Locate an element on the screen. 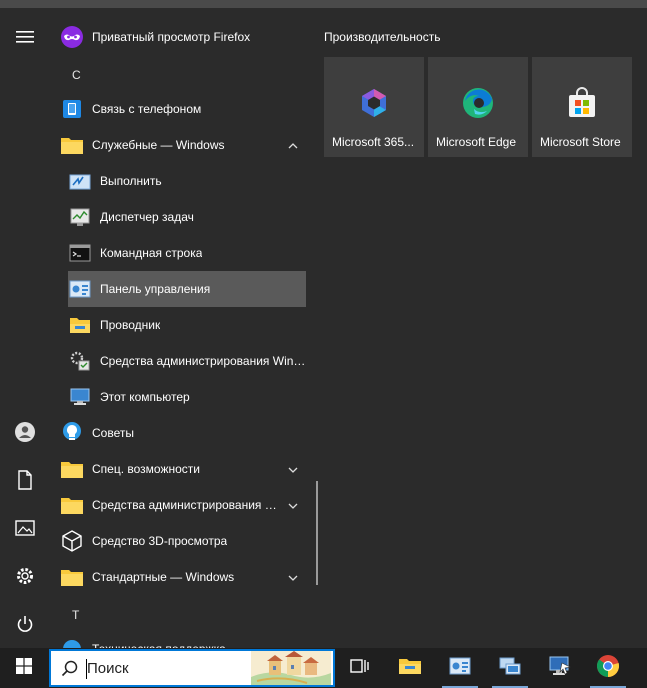 The width and height of the screenshot is (647, 688). chevron-up-icon is located at coordinates (293, 146).